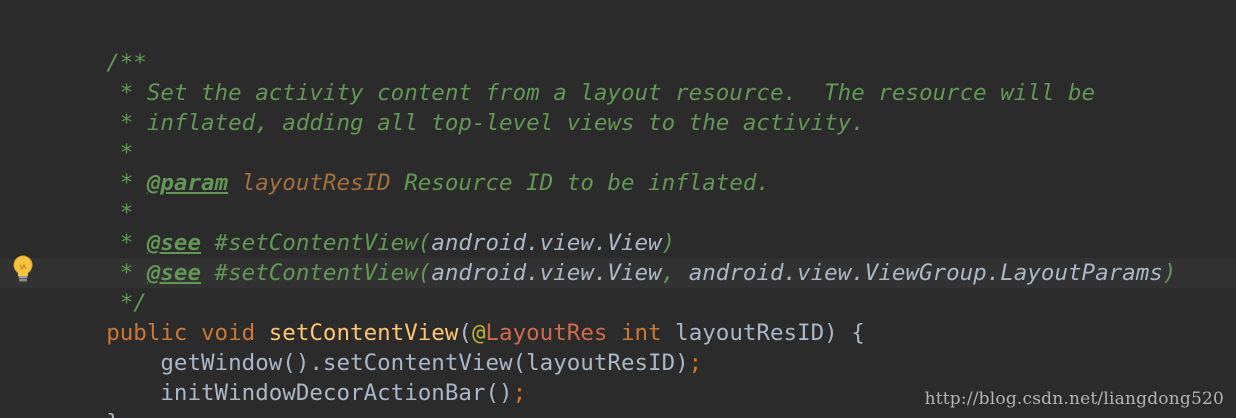 This screenshot has width=1236, height=418. Describe the element at coordinates (546, 273) in the screenshot. I see `see-type-ref: android.view.View` at that location.